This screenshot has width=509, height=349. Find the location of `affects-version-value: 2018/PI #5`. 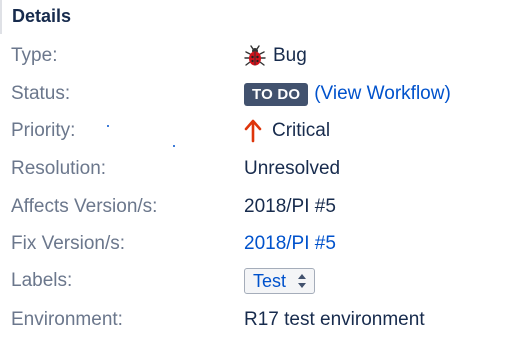

affects-version-value: 2018/PI #5 is located at coordinates (290, 206).